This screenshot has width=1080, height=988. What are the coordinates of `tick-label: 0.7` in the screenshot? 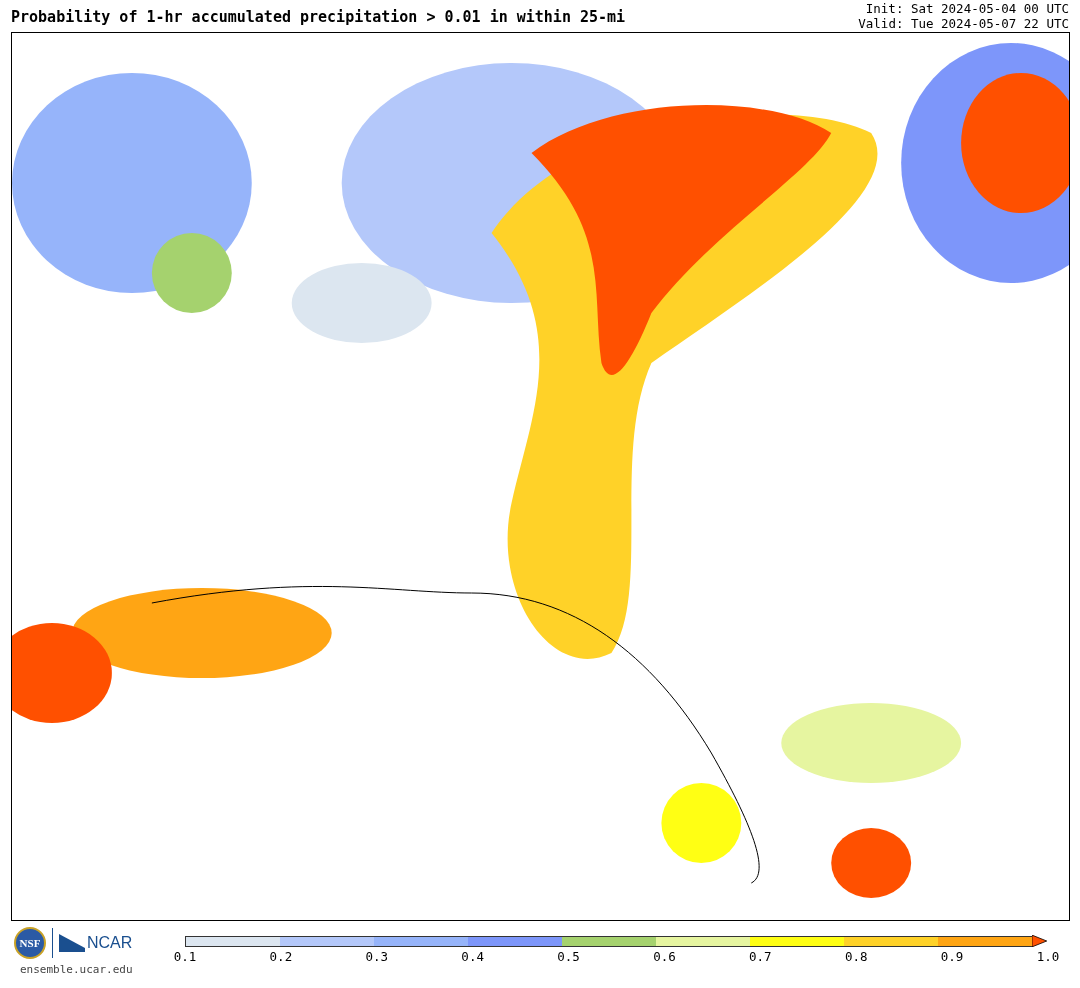 It's located at (760, 956).